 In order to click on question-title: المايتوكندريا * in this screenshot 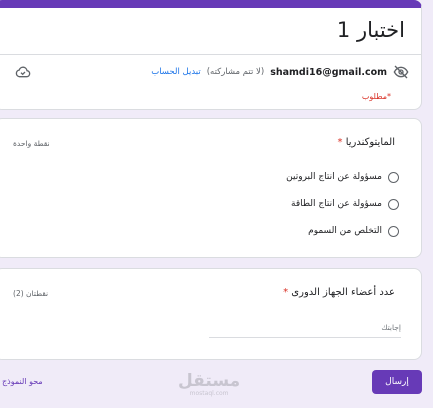, I will do `click(367, 142)`.